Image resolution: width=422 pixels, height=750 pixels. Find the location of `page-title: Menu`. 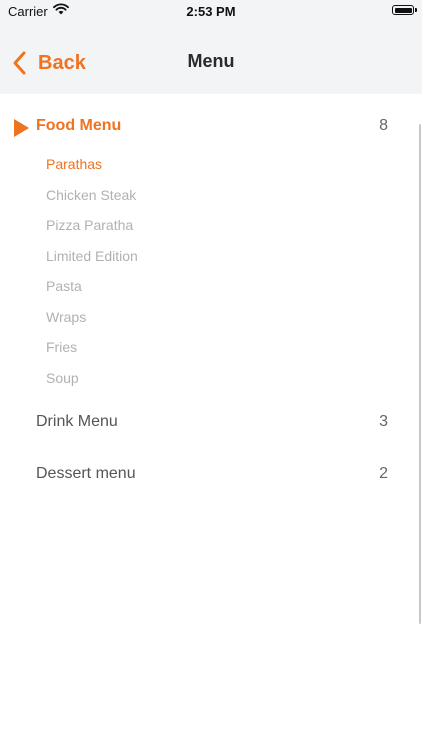

page-title: Menu is located at coordinates (211, 61).